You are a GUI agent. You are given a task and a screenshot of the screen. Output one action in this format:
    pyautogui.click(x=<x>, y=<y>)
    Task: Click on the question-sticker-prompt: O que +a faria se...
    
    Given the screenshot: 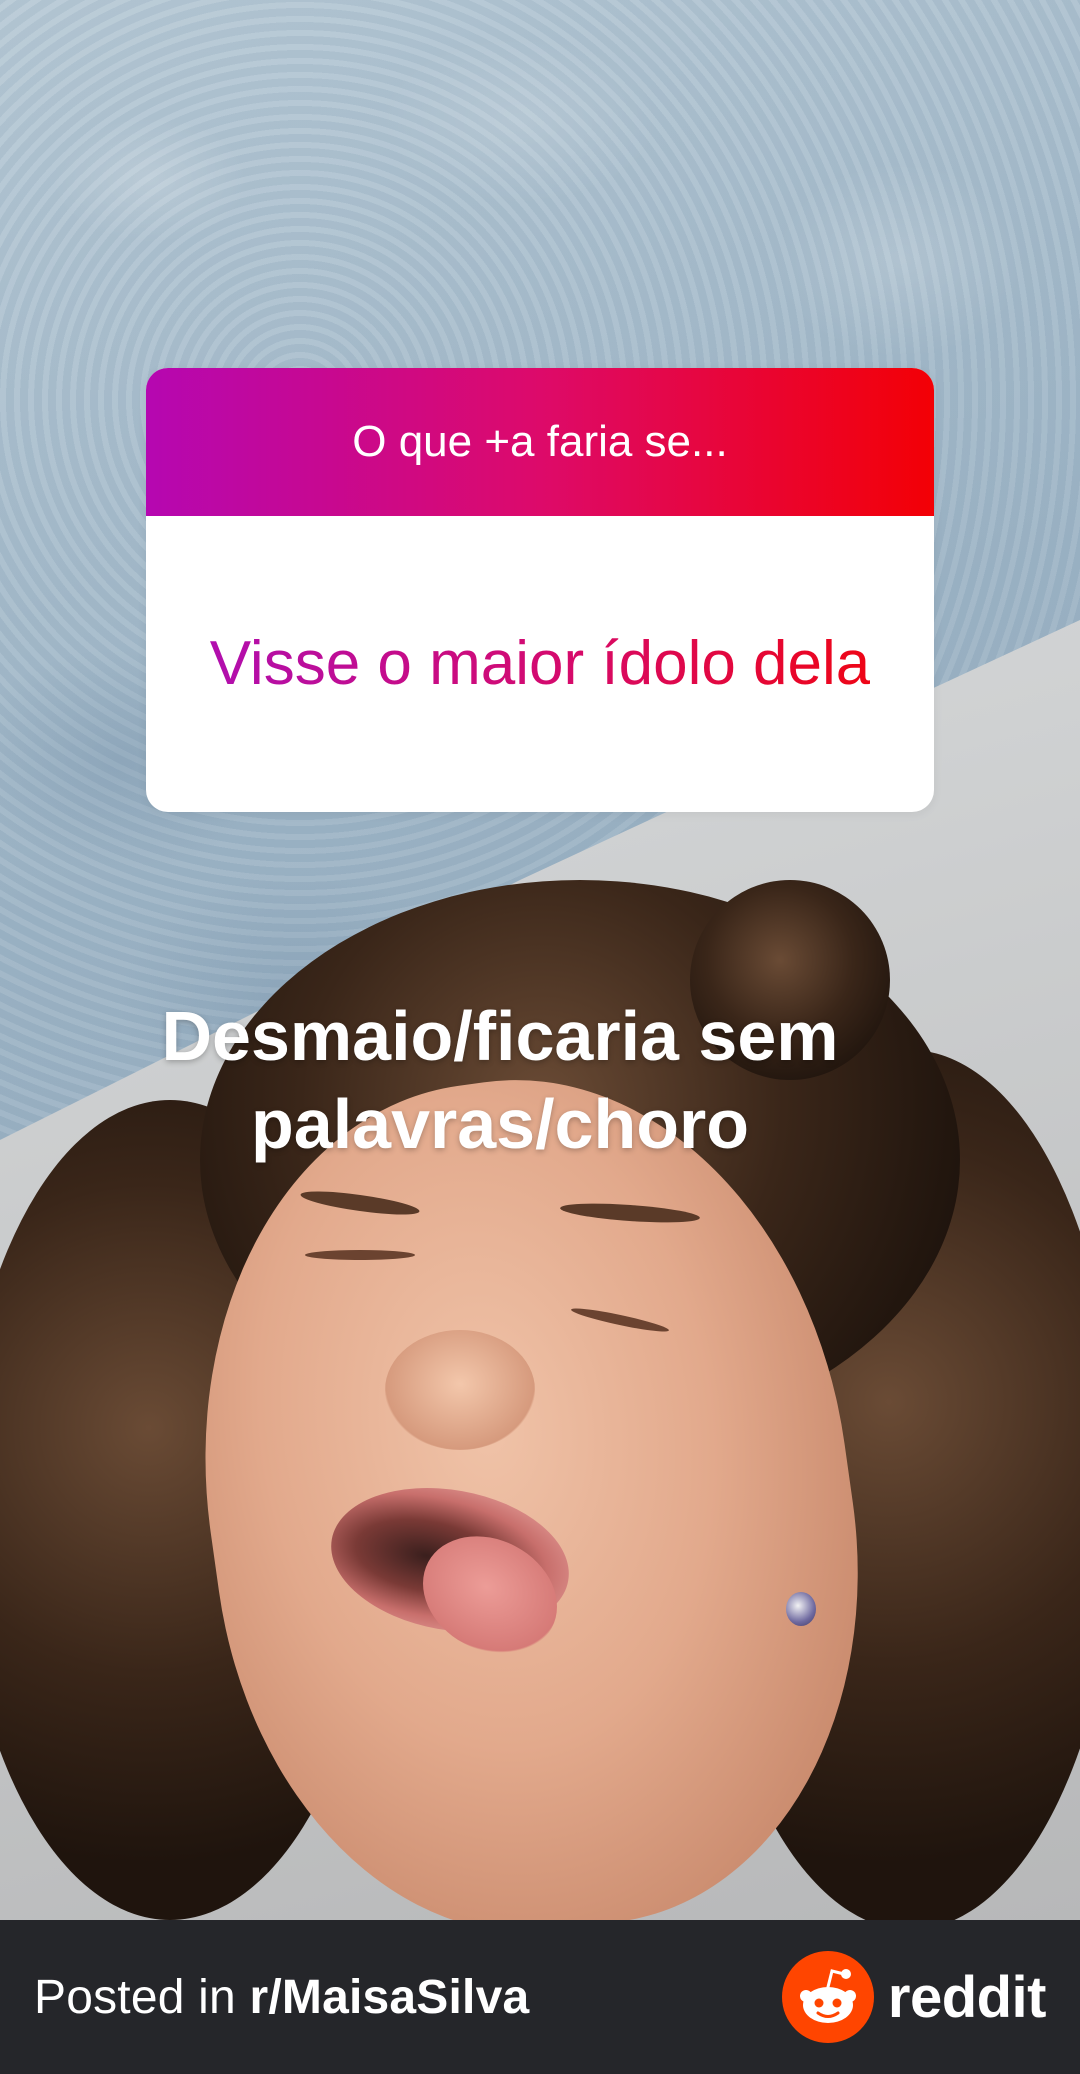 What is the action you would take?
    pyautogui.click(x=540, y=442)
    